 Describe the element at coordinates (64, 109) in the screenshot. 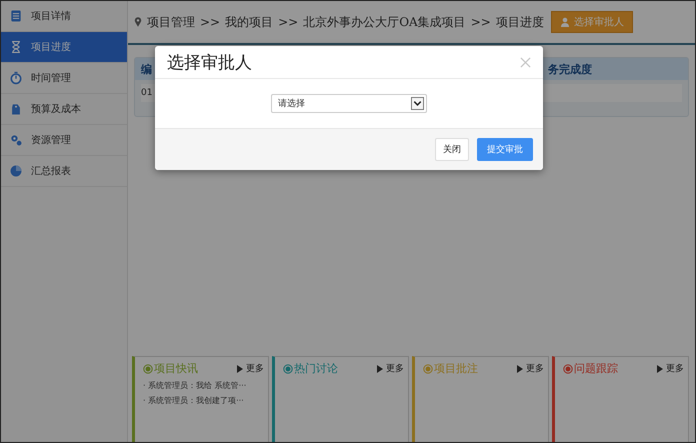

I see `sidebar-item: 预算及成本` at that location.